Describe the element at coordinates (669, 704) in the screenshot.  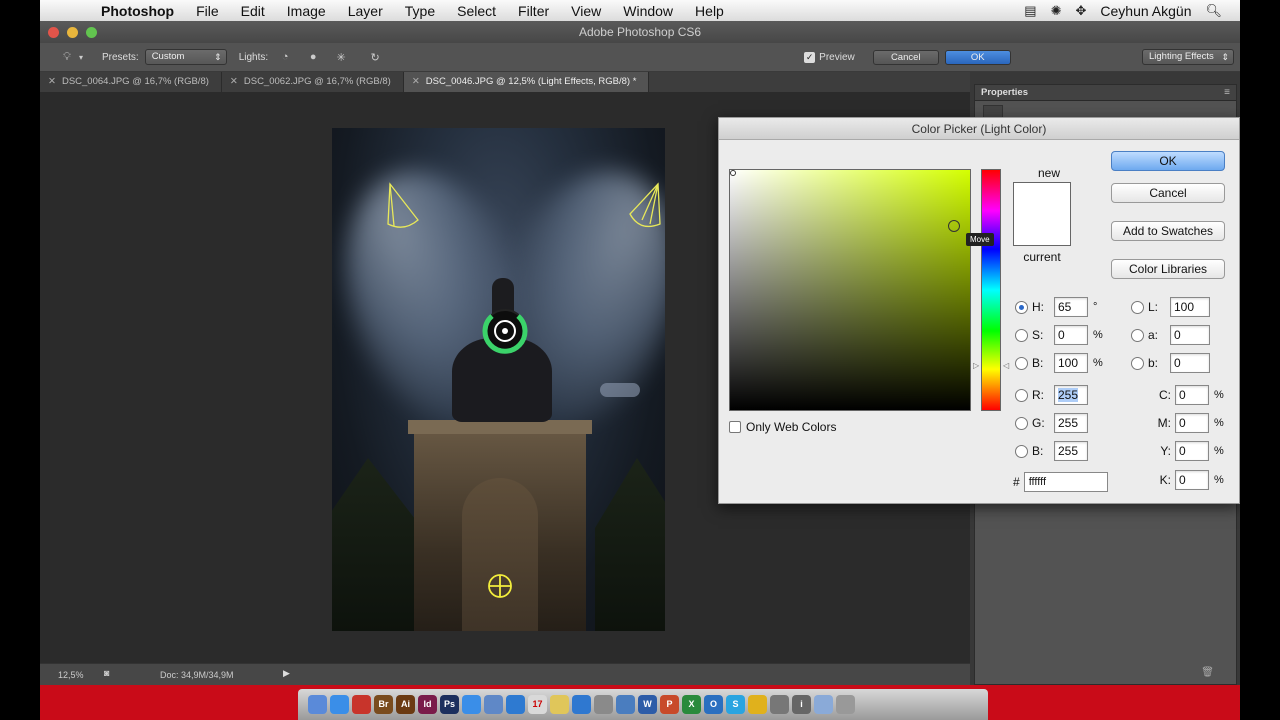
I see `powerpoint-icon: P` at that location.